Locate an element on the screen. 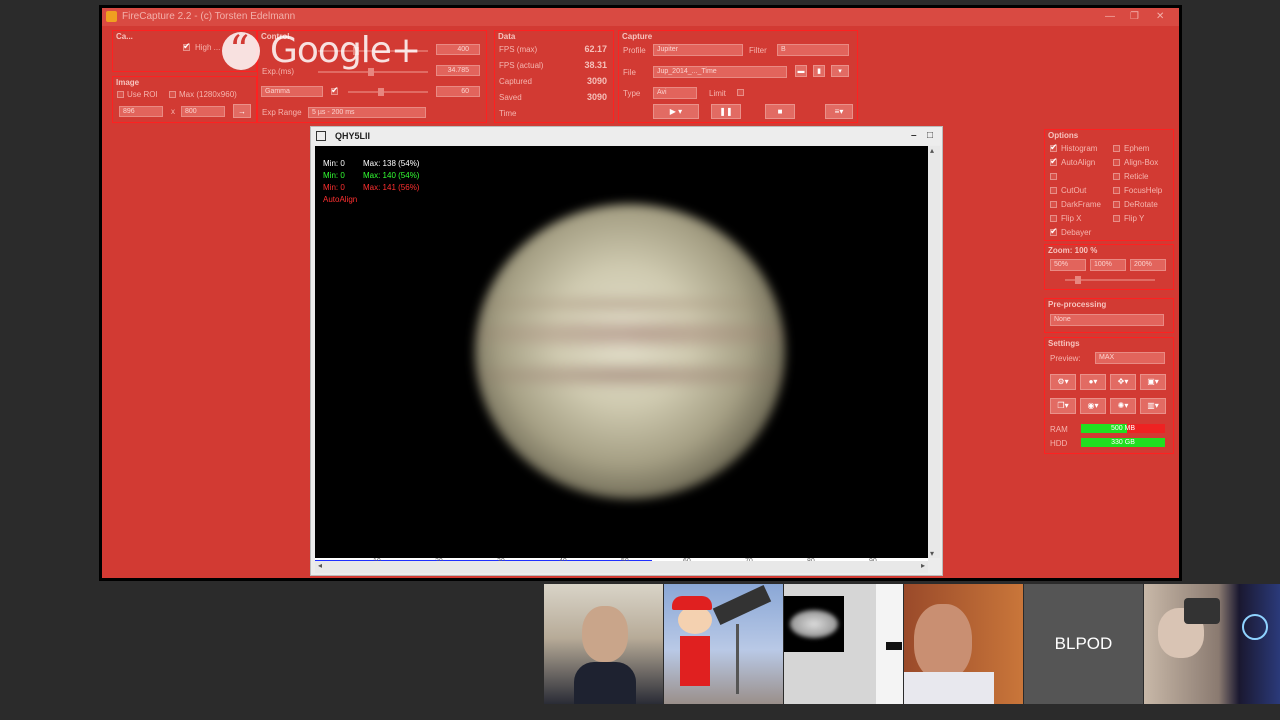  camera-window-icon is located at coordinates (321, 136).